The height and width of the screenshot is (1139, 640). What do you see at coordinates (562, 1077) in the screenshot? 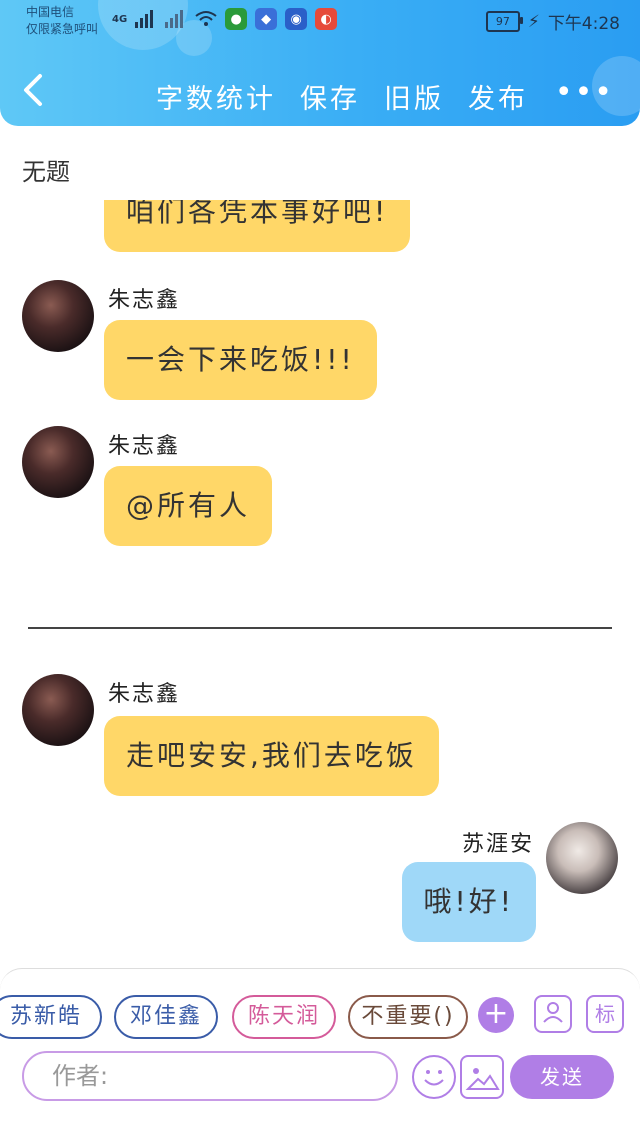
I see `send-button: 发送` at bounding box center [562, 1077].